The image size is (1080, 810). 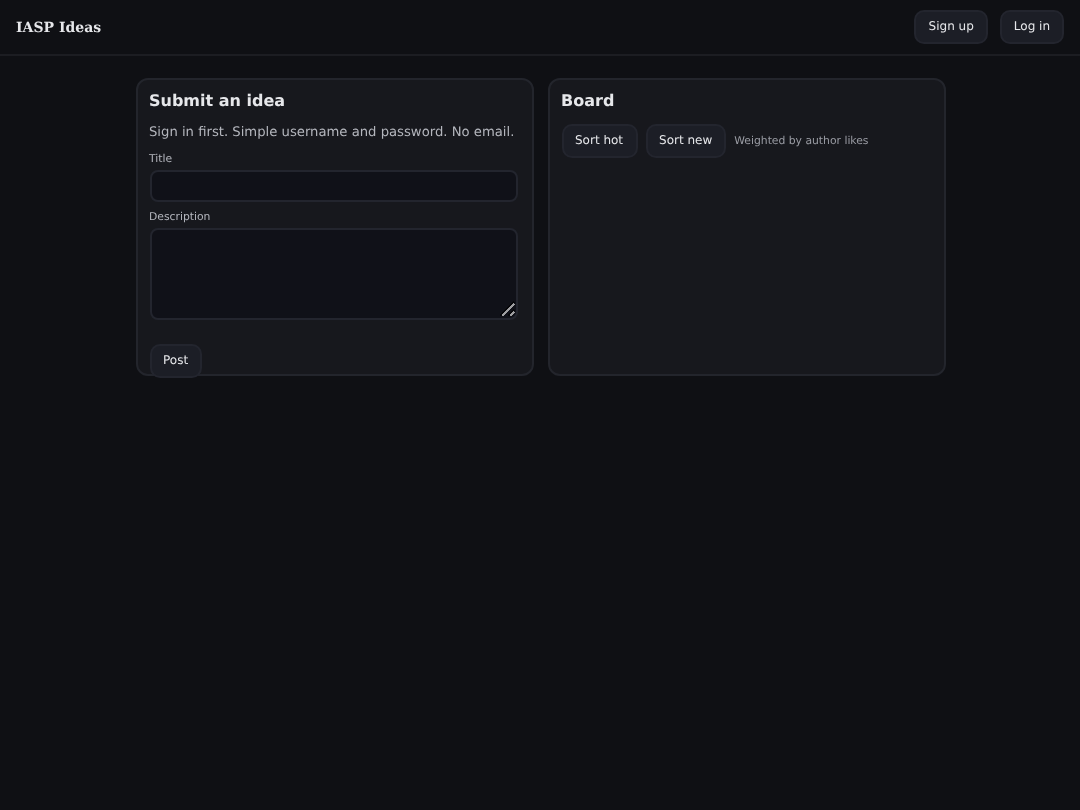 I want to click on card-heading: Board, so click(x=589, y=101).